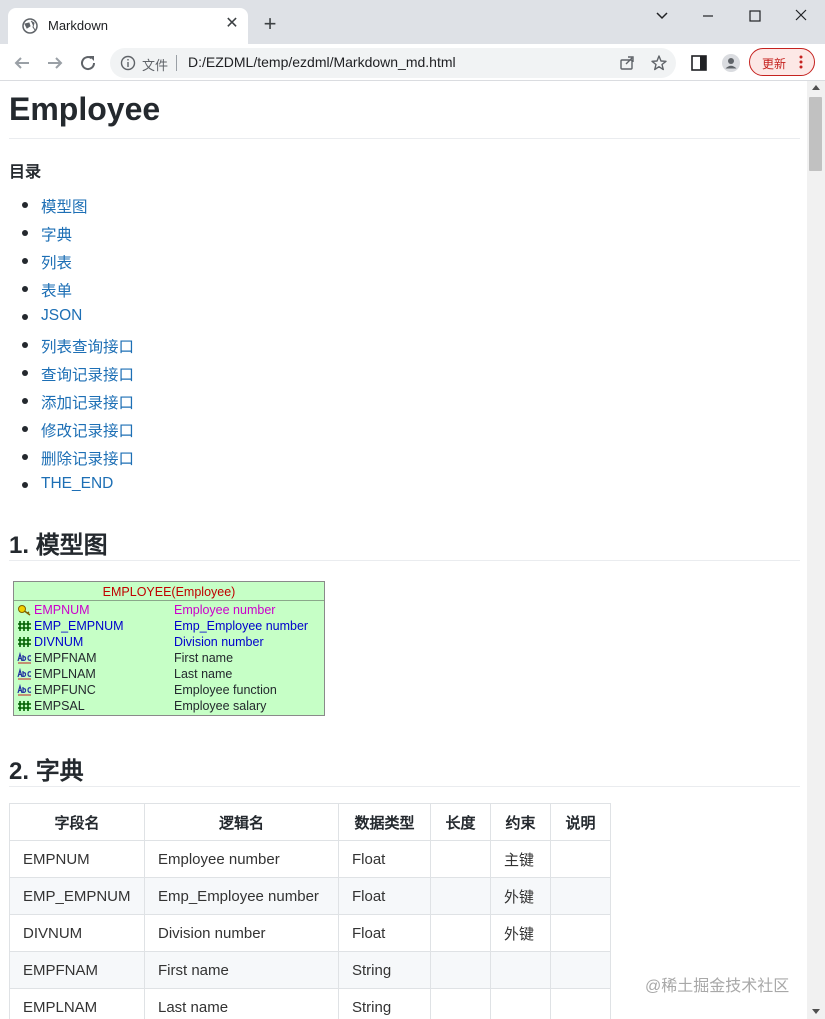  I want to click on scroll-down-arrow-icon, so click(816, 1011).